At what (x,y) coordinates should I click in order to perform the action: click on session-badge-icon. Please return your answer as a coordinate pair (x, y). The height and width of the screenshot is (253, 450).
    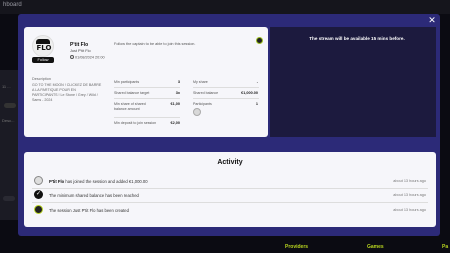
    Looking at the image, I should click on (259, 40).